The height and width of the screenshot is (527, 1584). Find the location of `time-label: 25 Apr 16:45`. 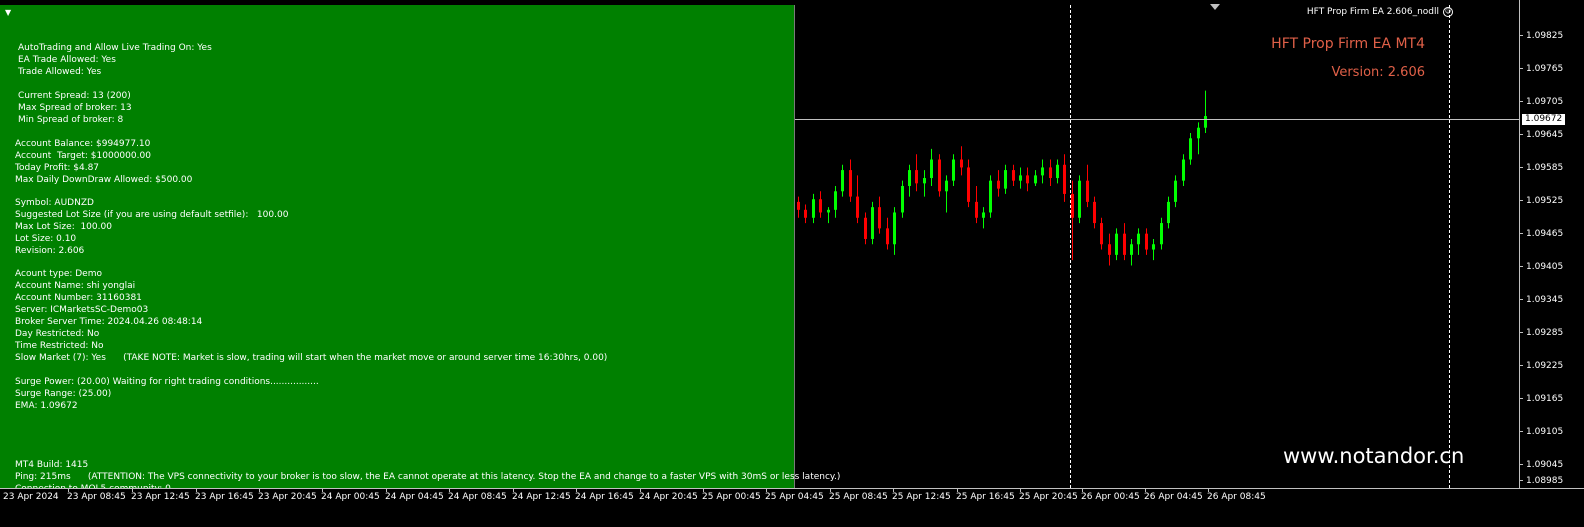

time-label: 25 Apr 16:45 is located at coordinates (985, 497).